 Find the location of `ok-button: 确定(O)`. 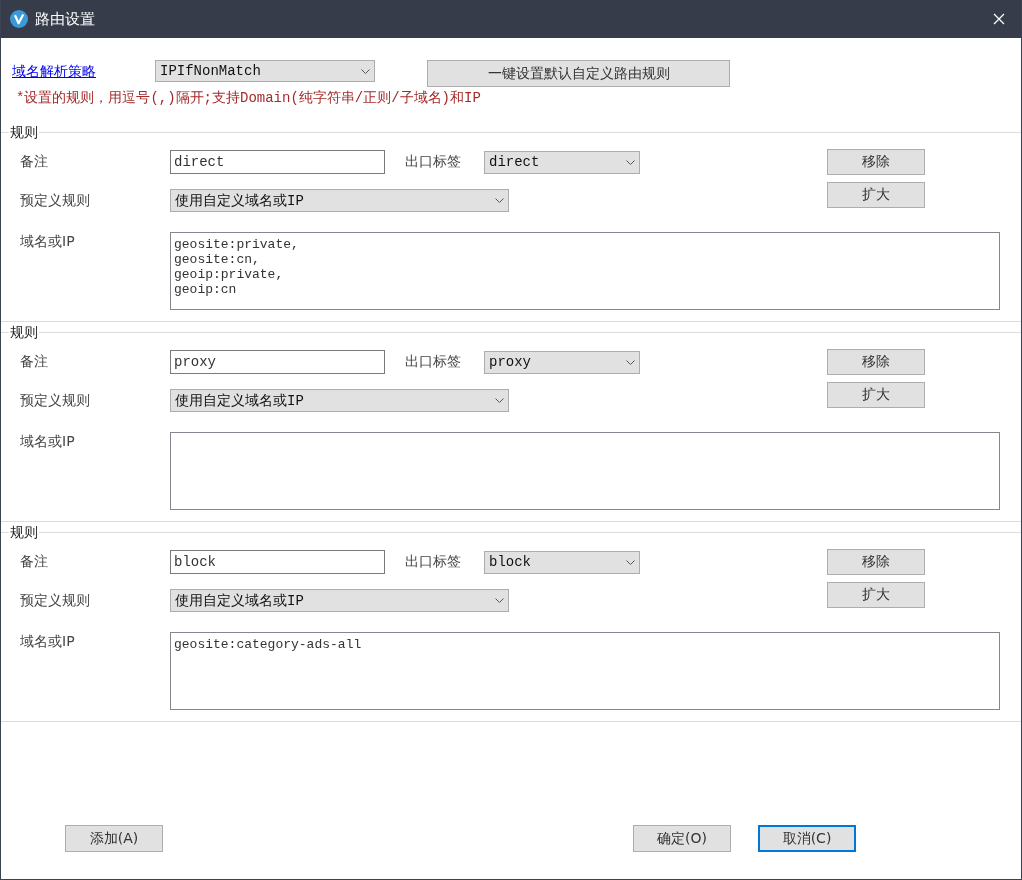

ok-button: 确定(O) is located at coordinates (682, 838).